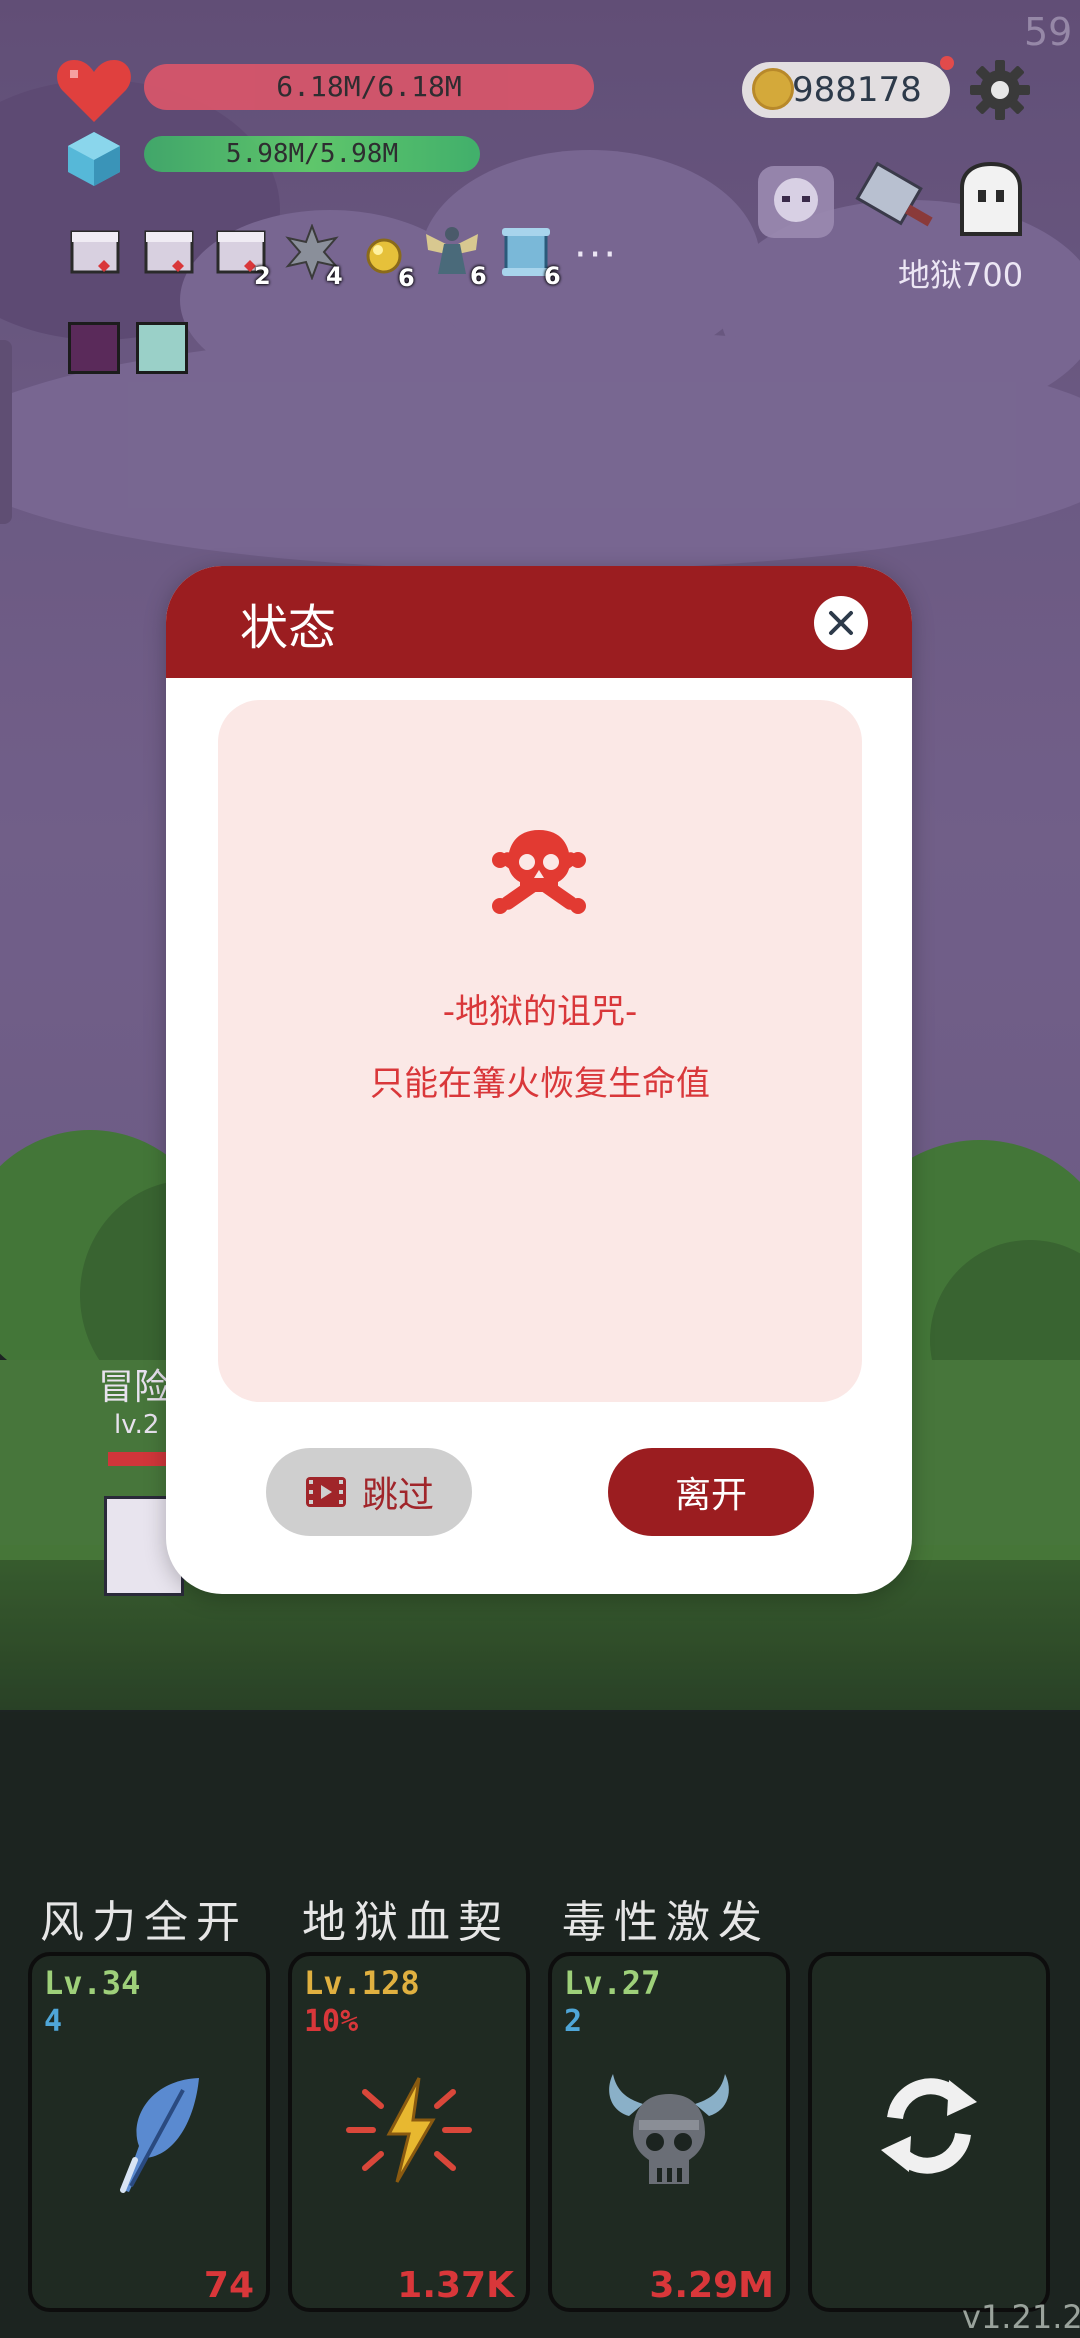 The image size is (1080, 2338). I want to click on close-button, so click(841, 623).